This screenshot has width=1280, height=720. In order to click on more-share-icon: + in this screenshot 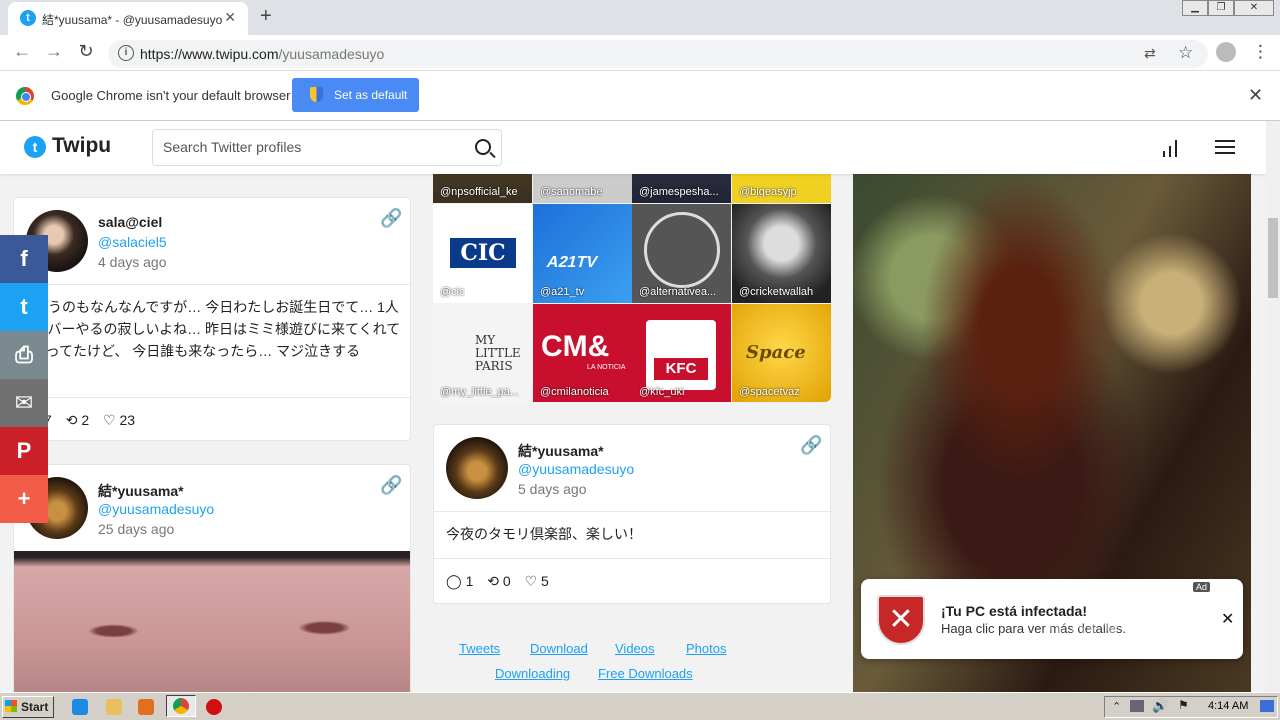, I will do `click(24, 499)`.